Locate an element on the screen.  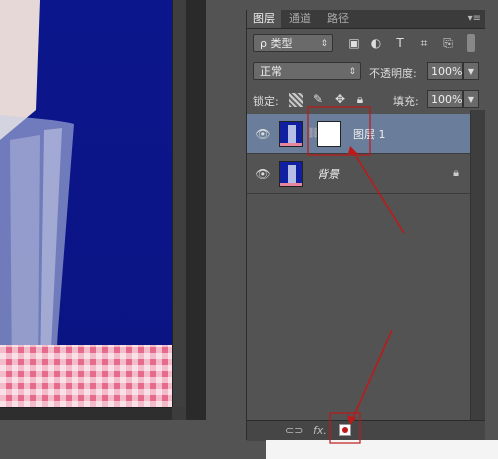
brush-lock-icon: ✎ is located at coordinates (318, 99).